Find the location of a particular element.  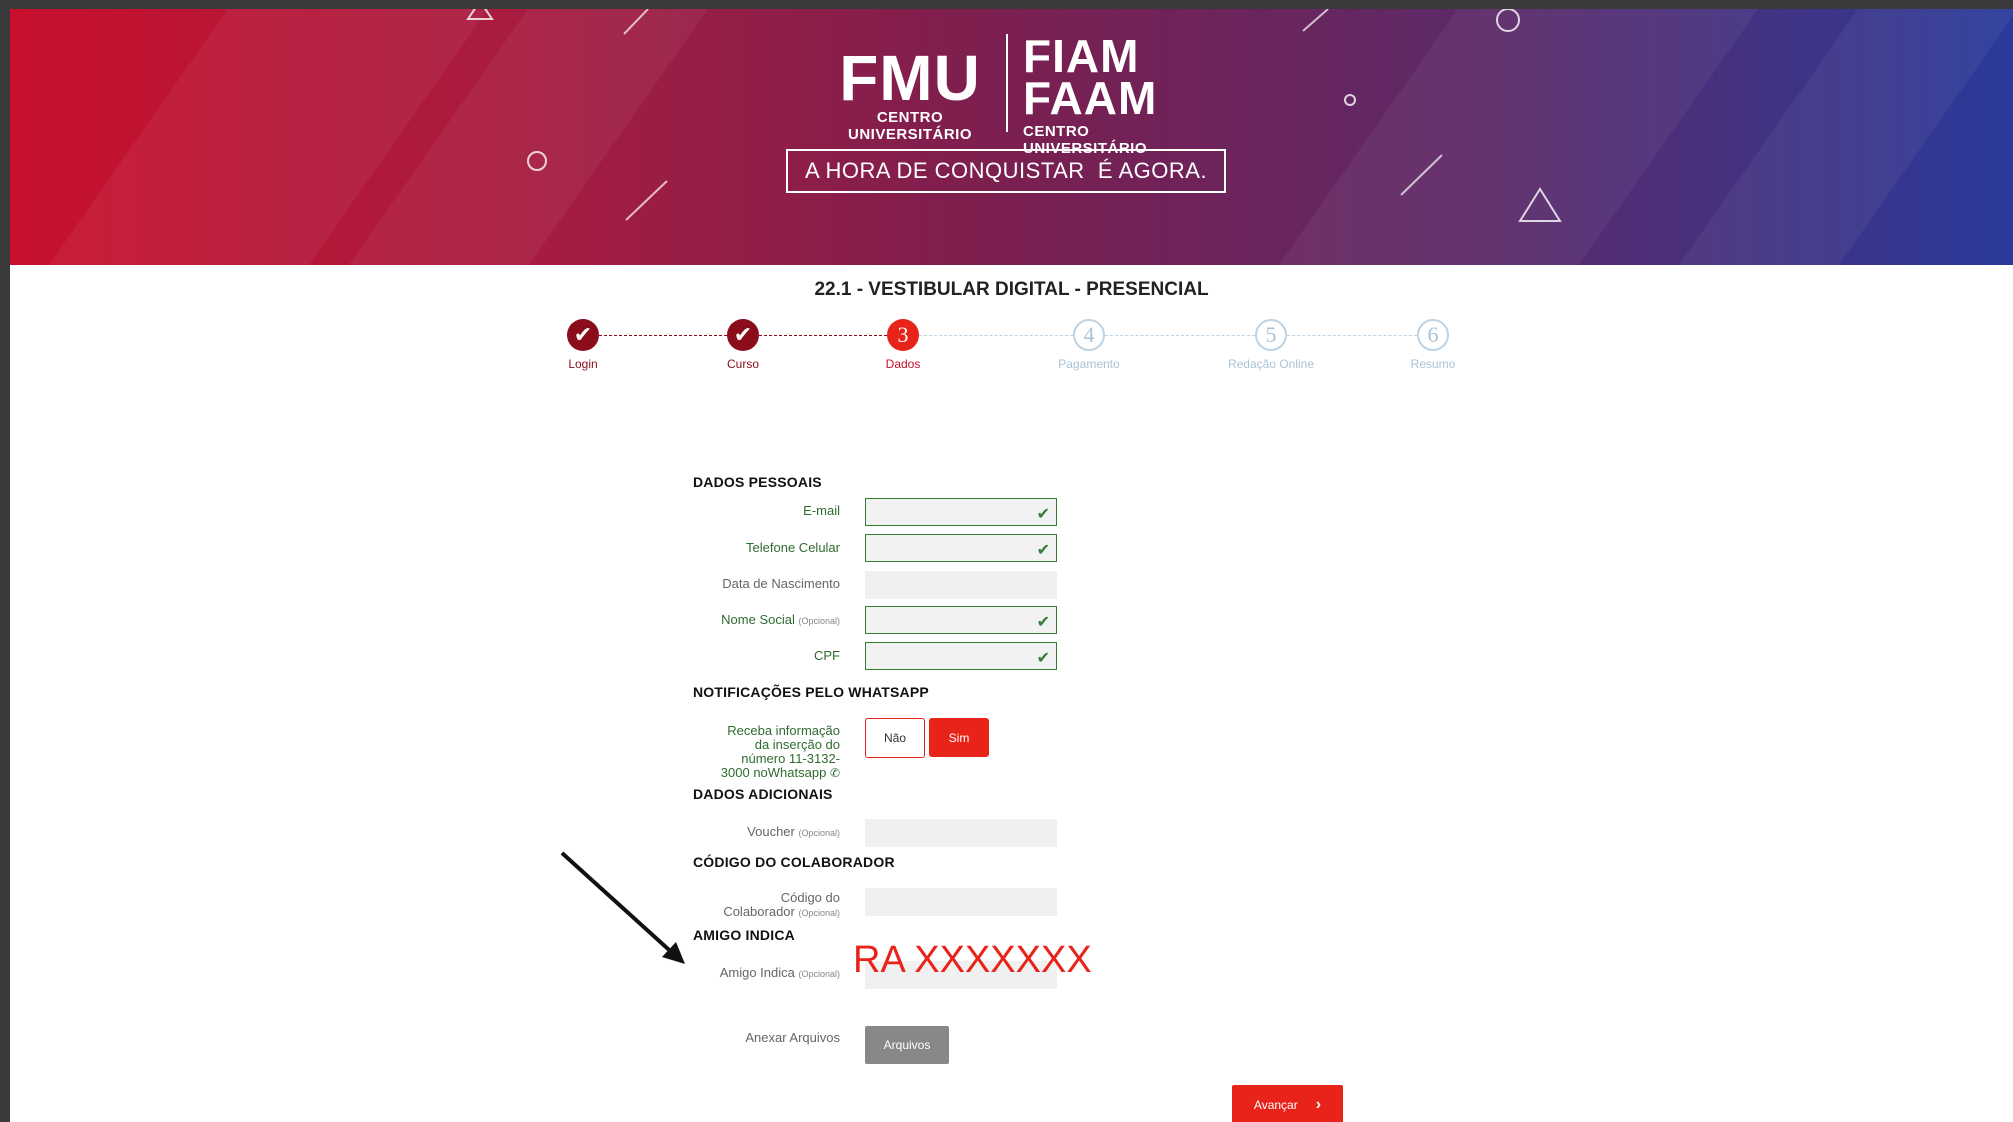

whatsapp-no-button: Não is located at coordinates (895, 738).